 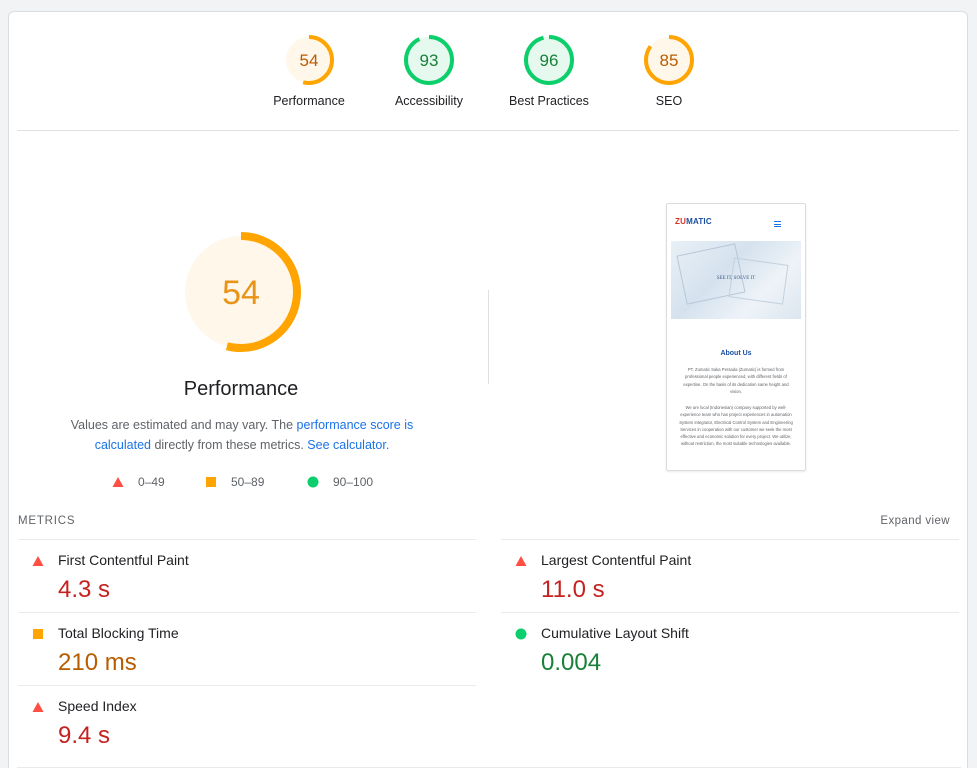 I want to click on performance-gauge: 54, so click(x=241, y=292).